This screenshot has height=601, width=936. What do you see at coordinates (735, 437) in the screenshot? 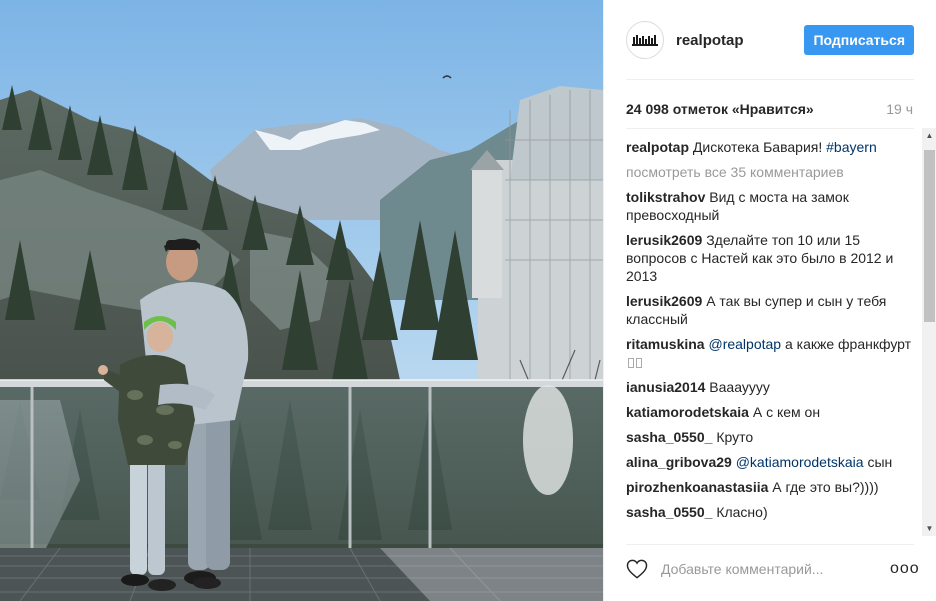
I see `comment-text: Круто` at bounding box center [735, 437].